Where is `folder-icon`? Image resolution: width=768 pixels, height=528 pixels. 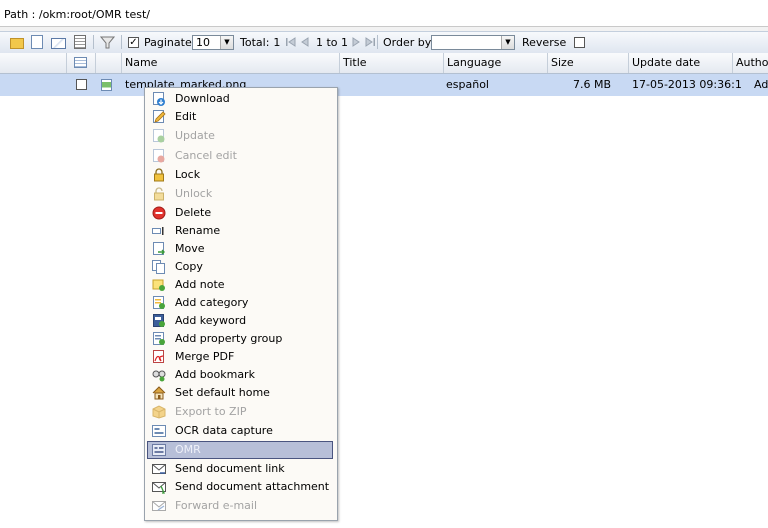
folder-icon is located at coordinates (17, 43).